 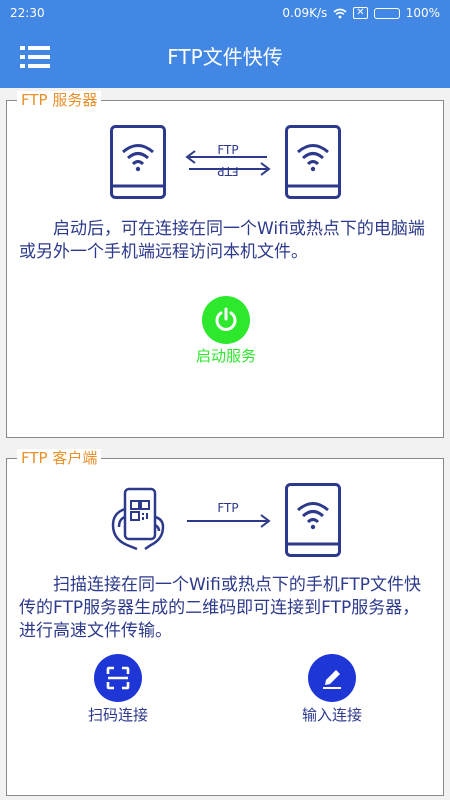 What do you see at coordinates (27, 13) in the screenshot?
I see `status-time: 22:30` at bounding box center [27, 13].